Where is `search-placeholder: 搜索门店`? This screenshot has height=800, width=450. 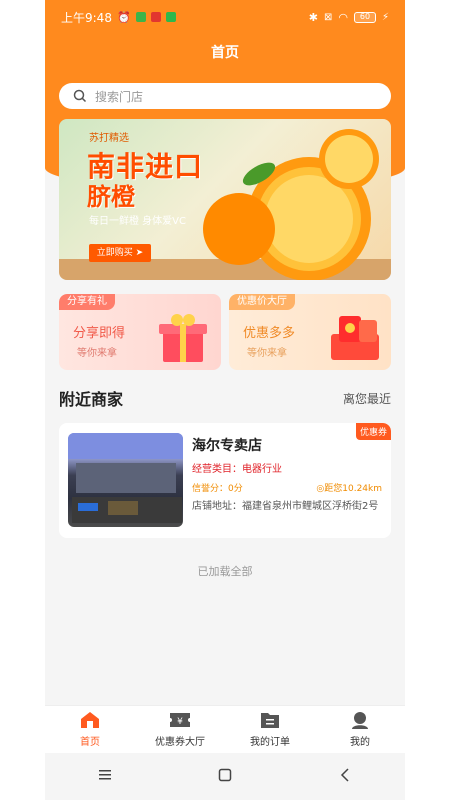 search-placeholder: 搜索门店 is located at coordinates (119, 96).